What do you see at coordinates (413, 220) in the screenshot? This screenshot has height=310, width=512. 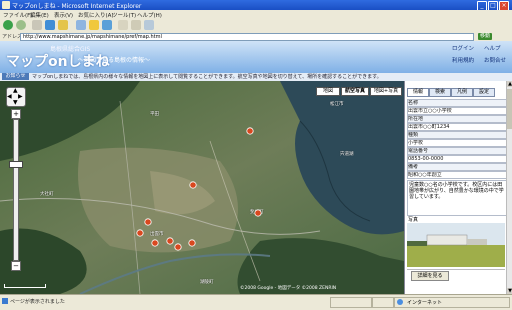 I see `photo-caption: 写真` at bounding box center [413, 220].